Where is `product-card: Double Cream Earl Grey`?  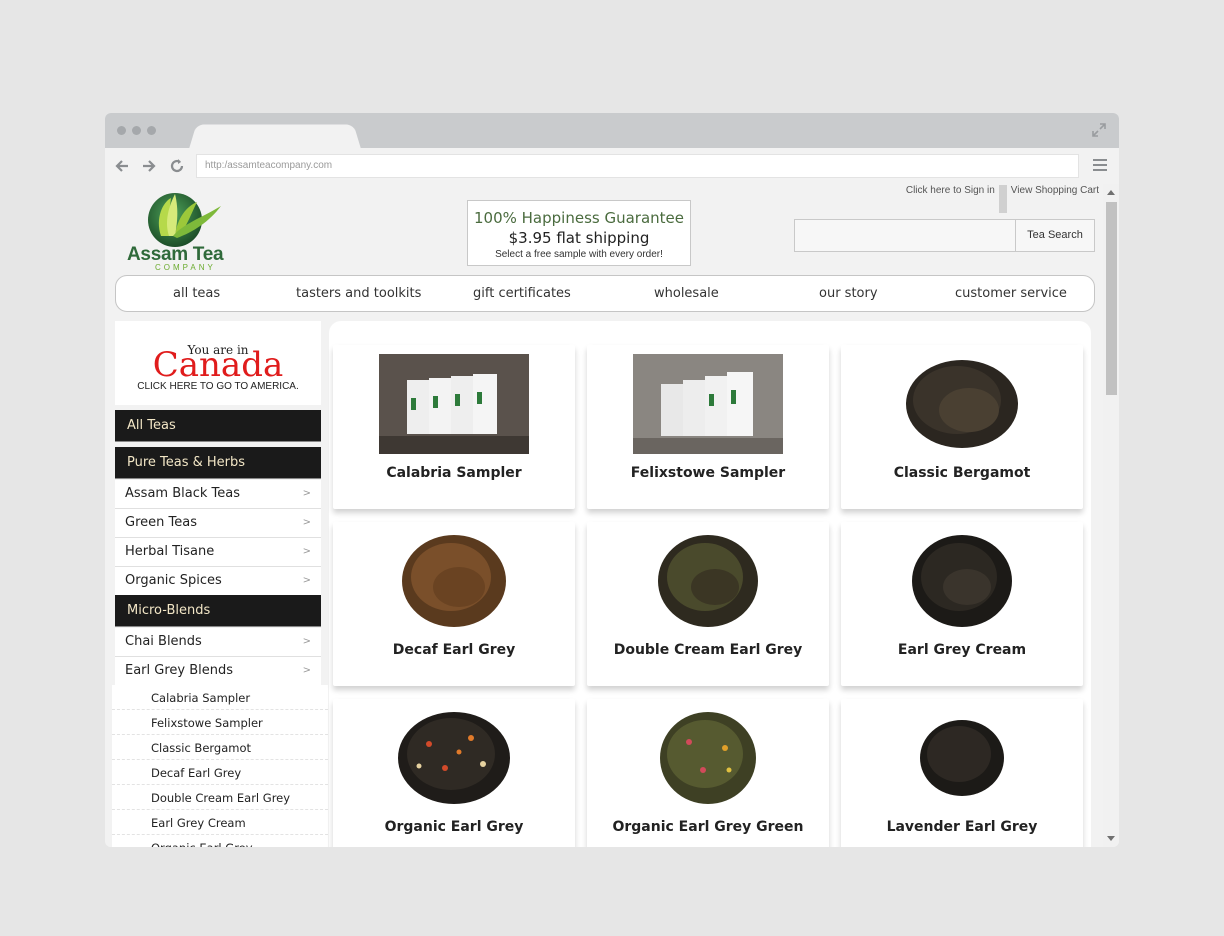 product-card: Double Cream Earl Grey is located at coordinates (708, 604).